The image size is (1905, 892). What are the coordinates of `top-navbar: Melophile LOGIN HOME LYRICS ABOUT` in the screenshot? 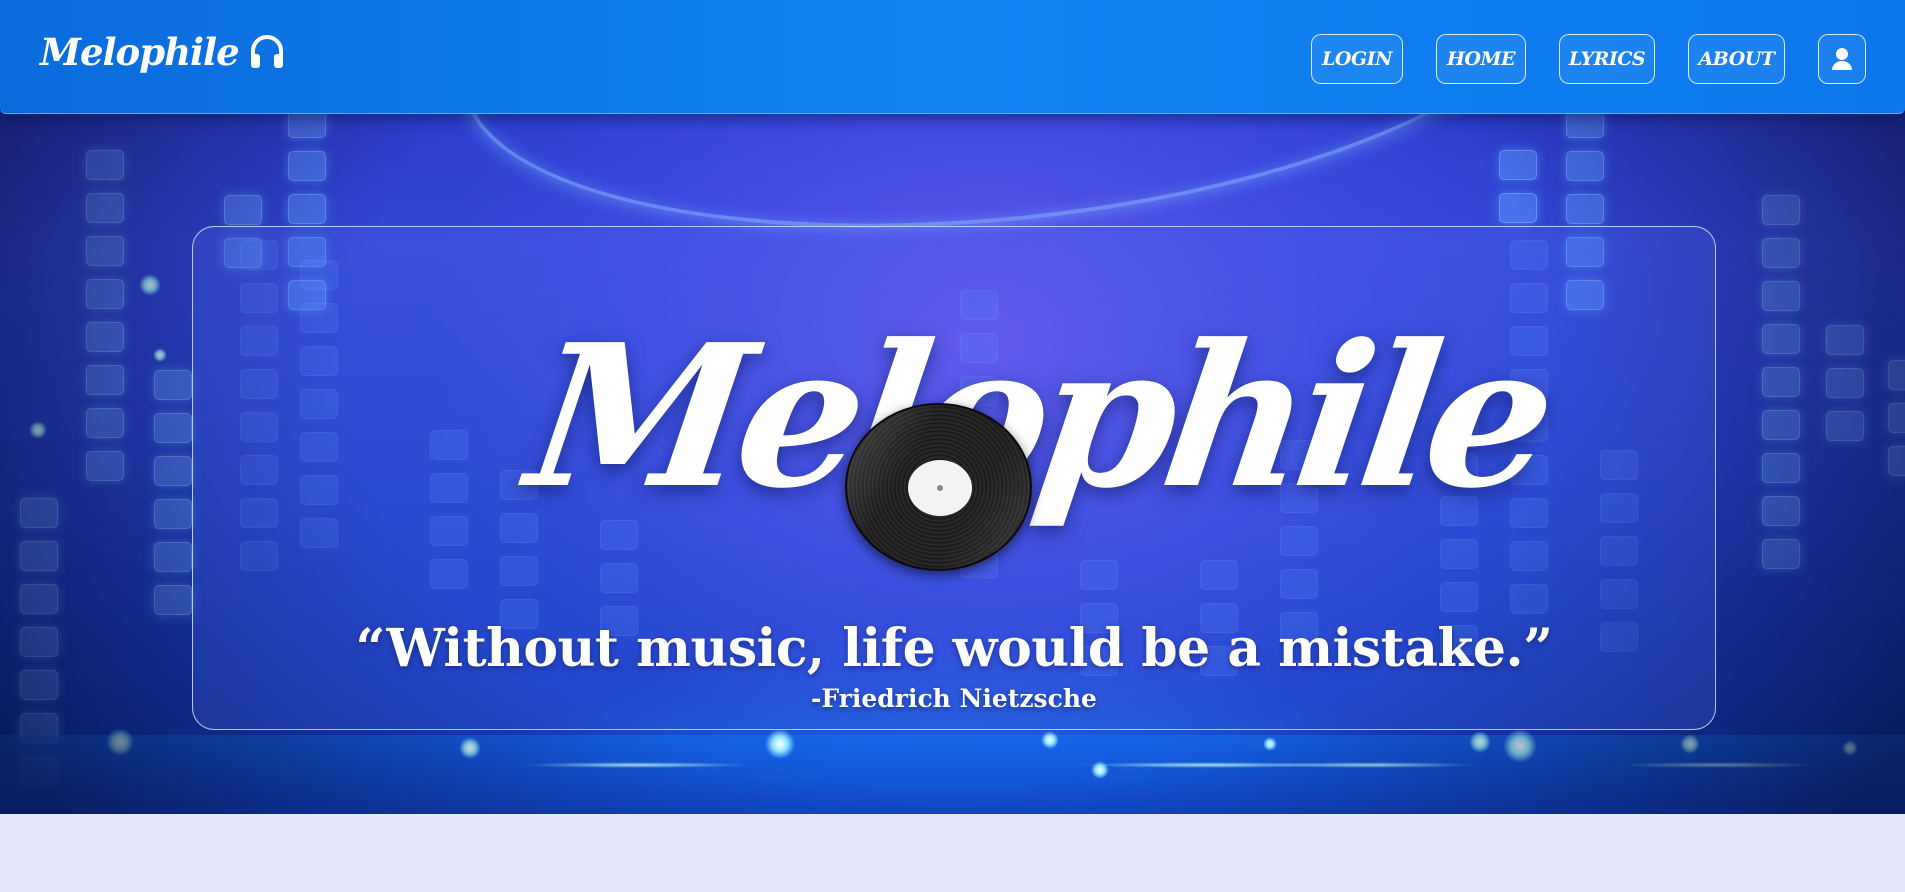 It's located at (952, 57).